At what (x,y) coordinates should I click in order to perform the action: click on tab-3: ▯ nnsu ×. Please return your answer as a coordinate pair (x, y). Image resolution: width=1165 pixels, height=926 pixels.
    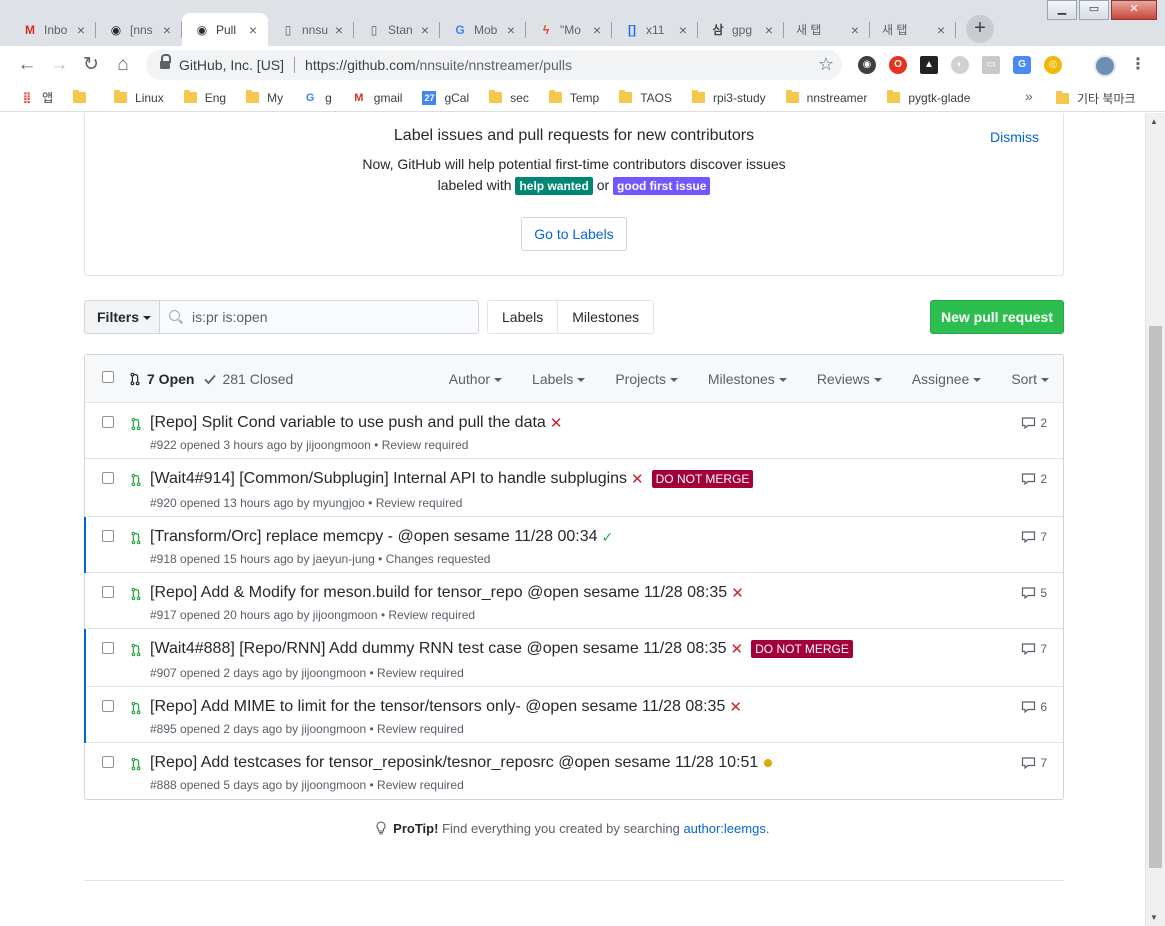
    Looking at the image, I should click on (311, 29).